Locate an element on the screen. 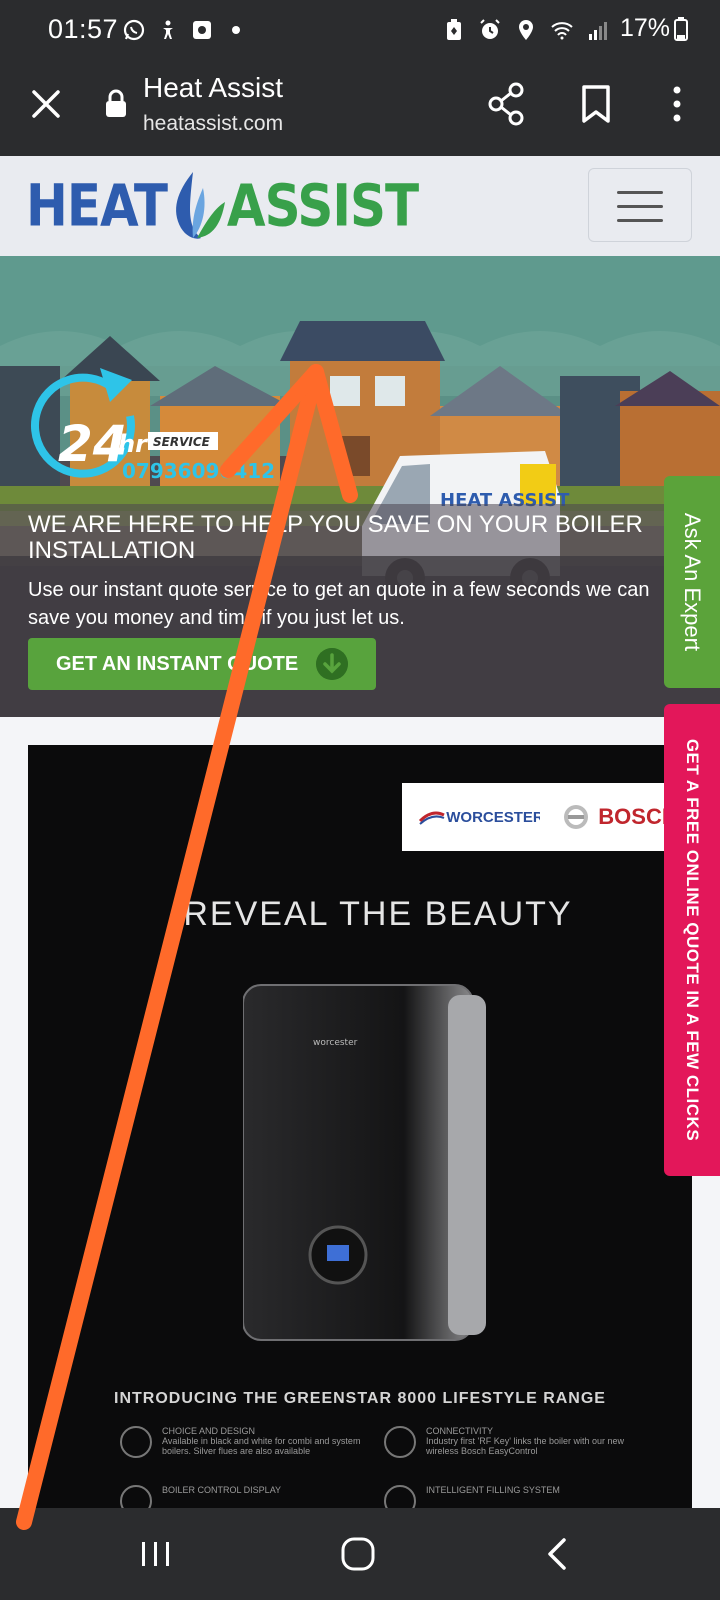 This screenshot has height=1600, width=720. feature-4: INTELLIGENT FILLING SYSTEM is located at coordinates (531, 1490).